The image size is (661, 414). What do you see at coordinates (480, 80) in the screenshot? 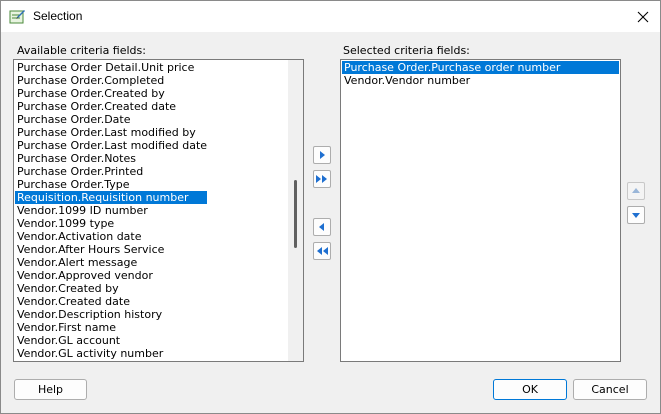
I see `list-item: Vendor.Vendor number` at bounding box center [480, 80].